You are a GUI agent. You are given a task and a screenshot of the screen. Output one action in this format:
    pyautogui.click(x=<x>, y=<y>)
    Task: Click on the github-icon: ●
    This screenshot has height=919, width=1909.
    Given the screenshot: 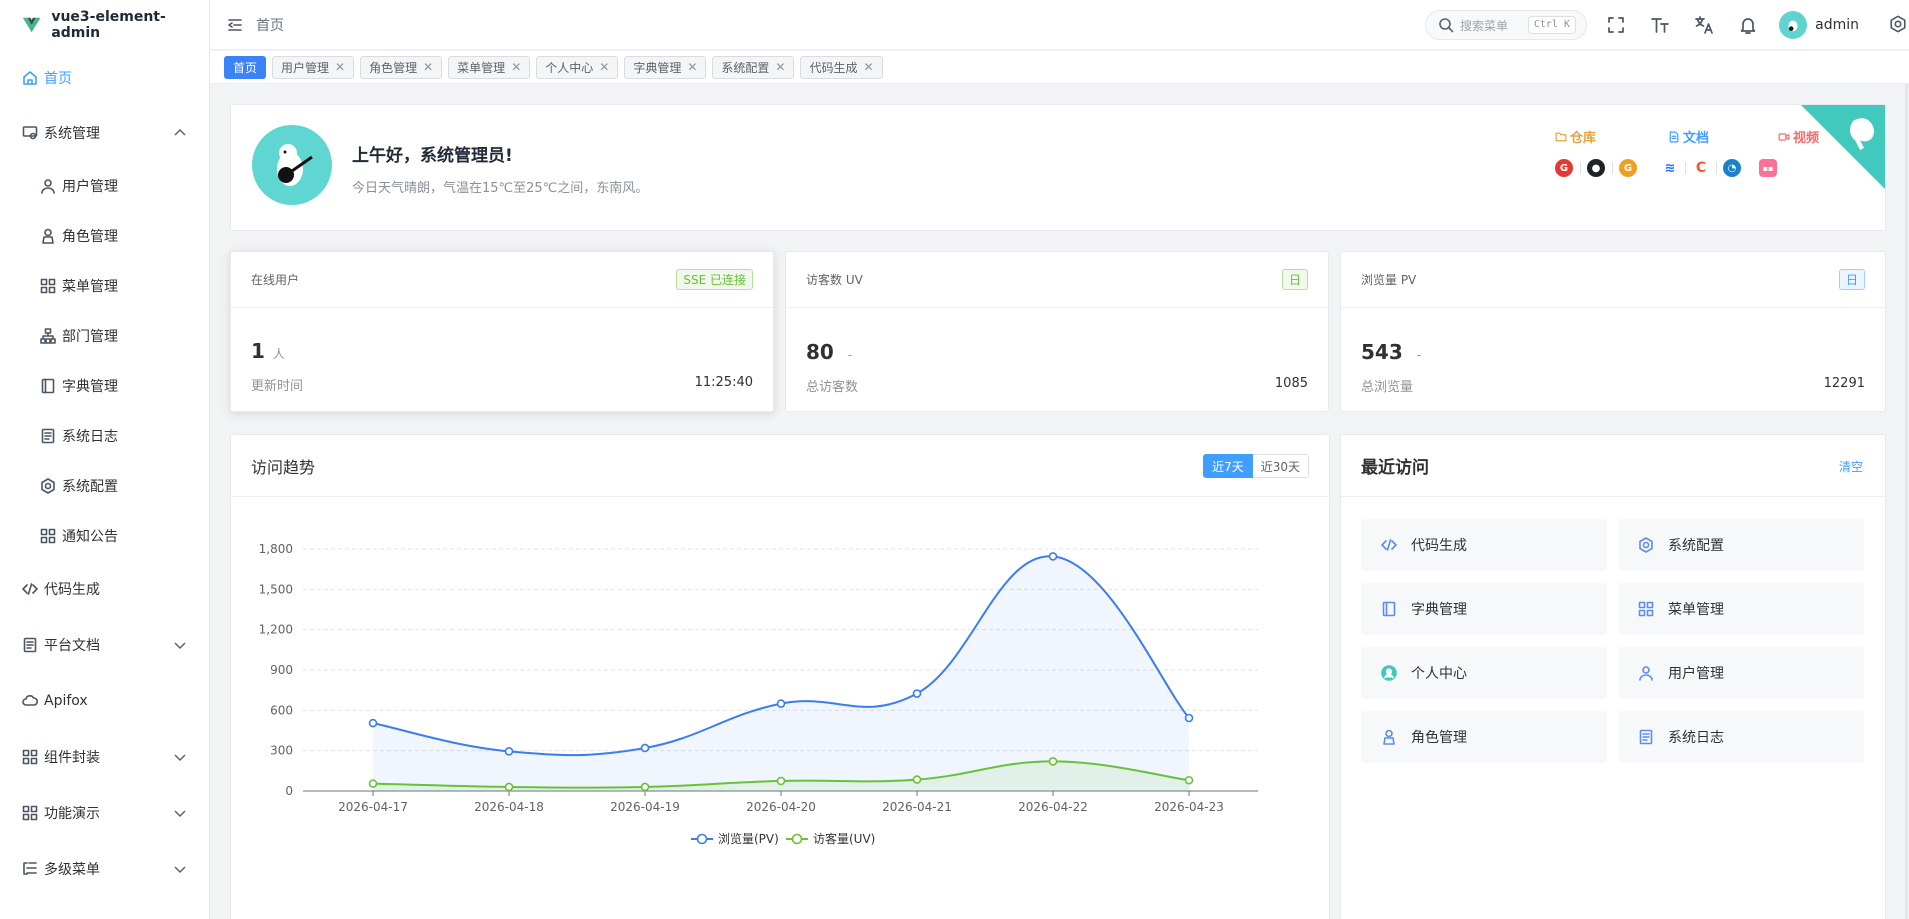 What is the action you would take?
    pyautogui.click(x=1596, y=168)
    